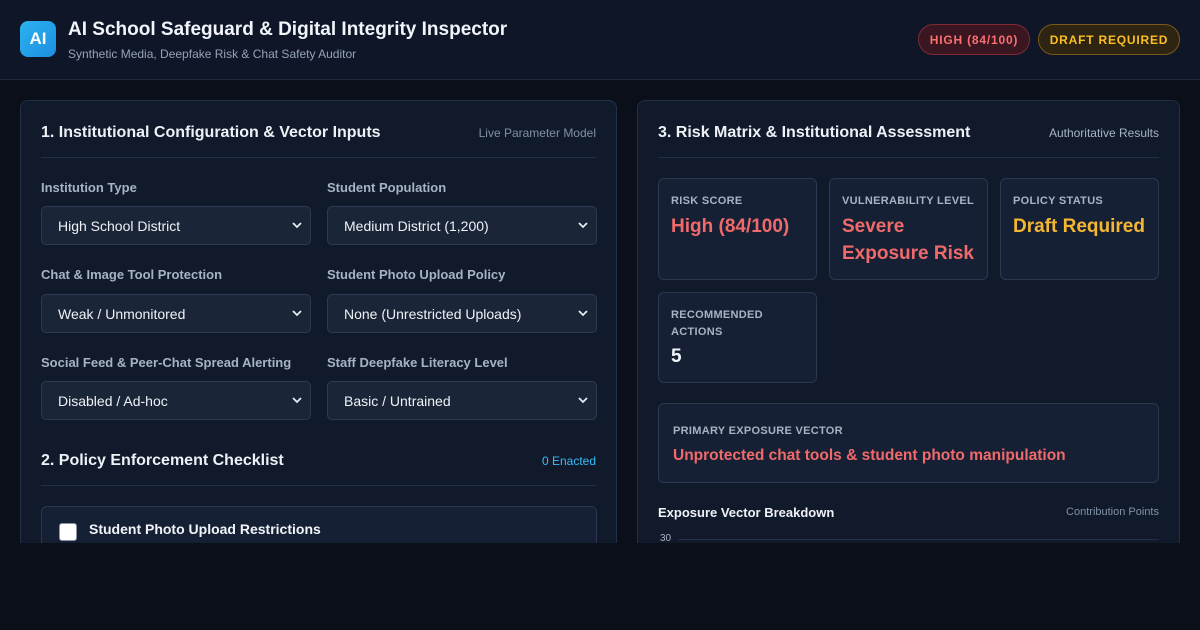 This screenshot has width=1200, height=630. Describe the element at coordinates (416, 225) in the screenshot. I see `student-population-value: Medium District (1,200)` at that location.